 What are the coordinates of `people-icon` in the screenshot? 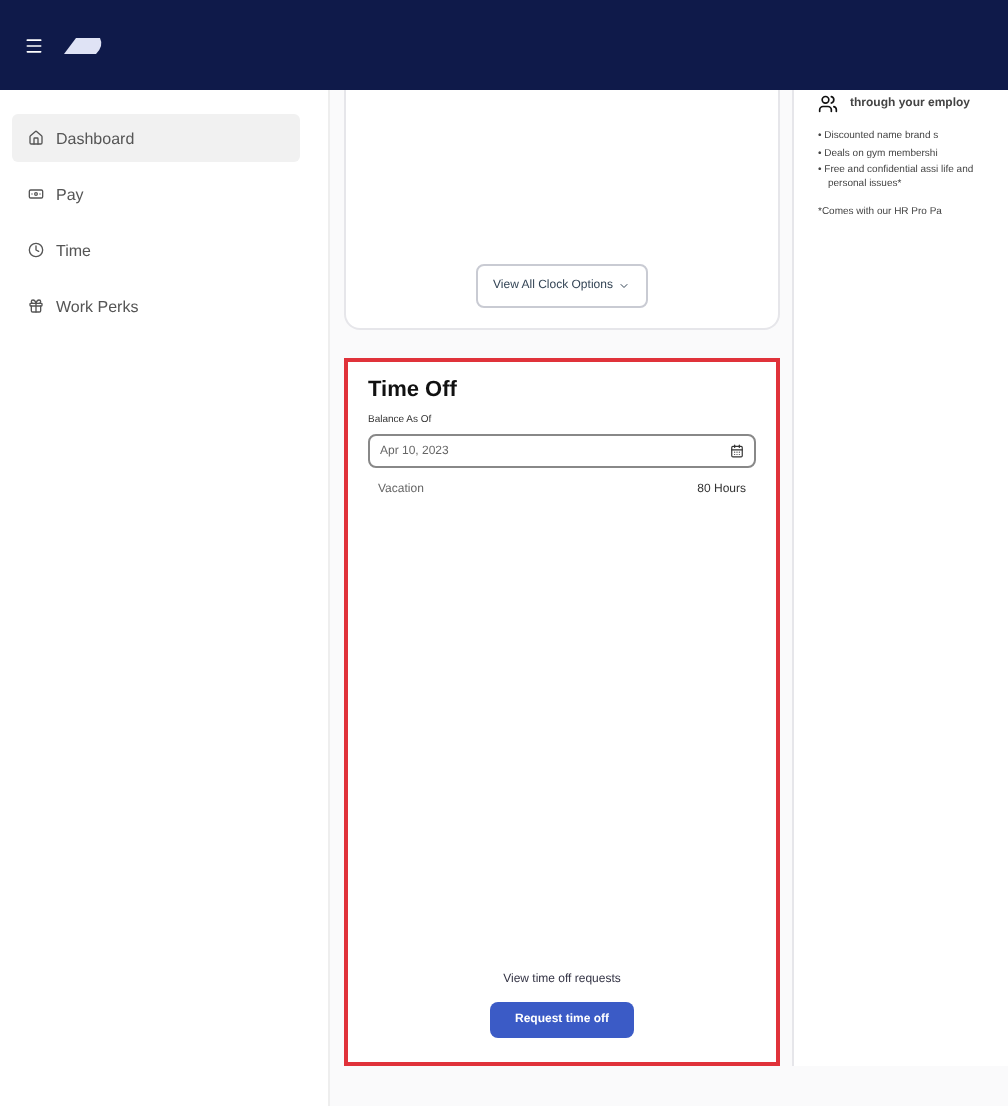 It's located at (828, 104).